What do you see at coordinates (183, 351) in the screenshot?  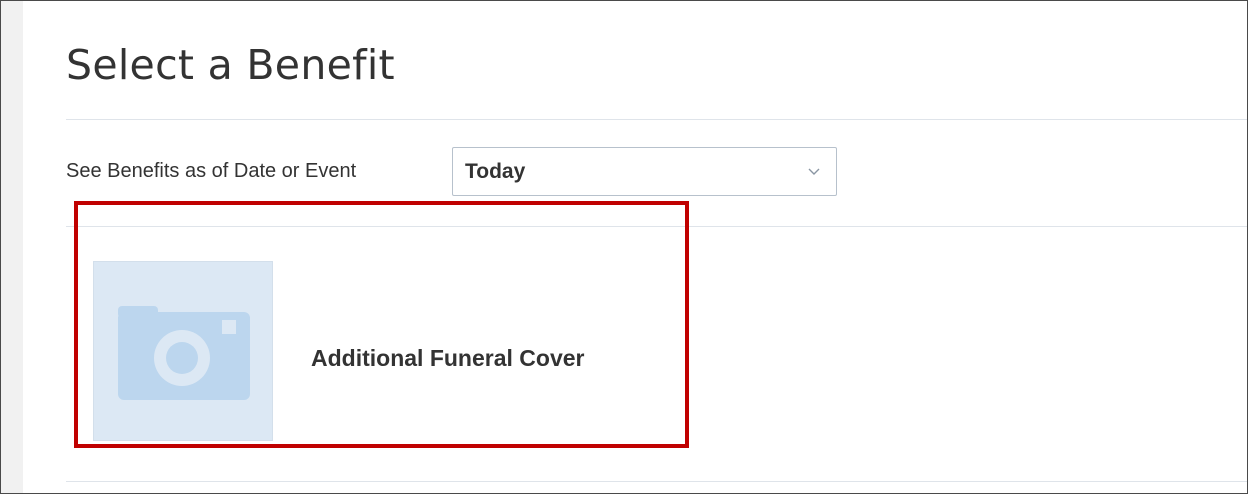 I see `benefit-thumbnail` at bounding box center [183, 351].